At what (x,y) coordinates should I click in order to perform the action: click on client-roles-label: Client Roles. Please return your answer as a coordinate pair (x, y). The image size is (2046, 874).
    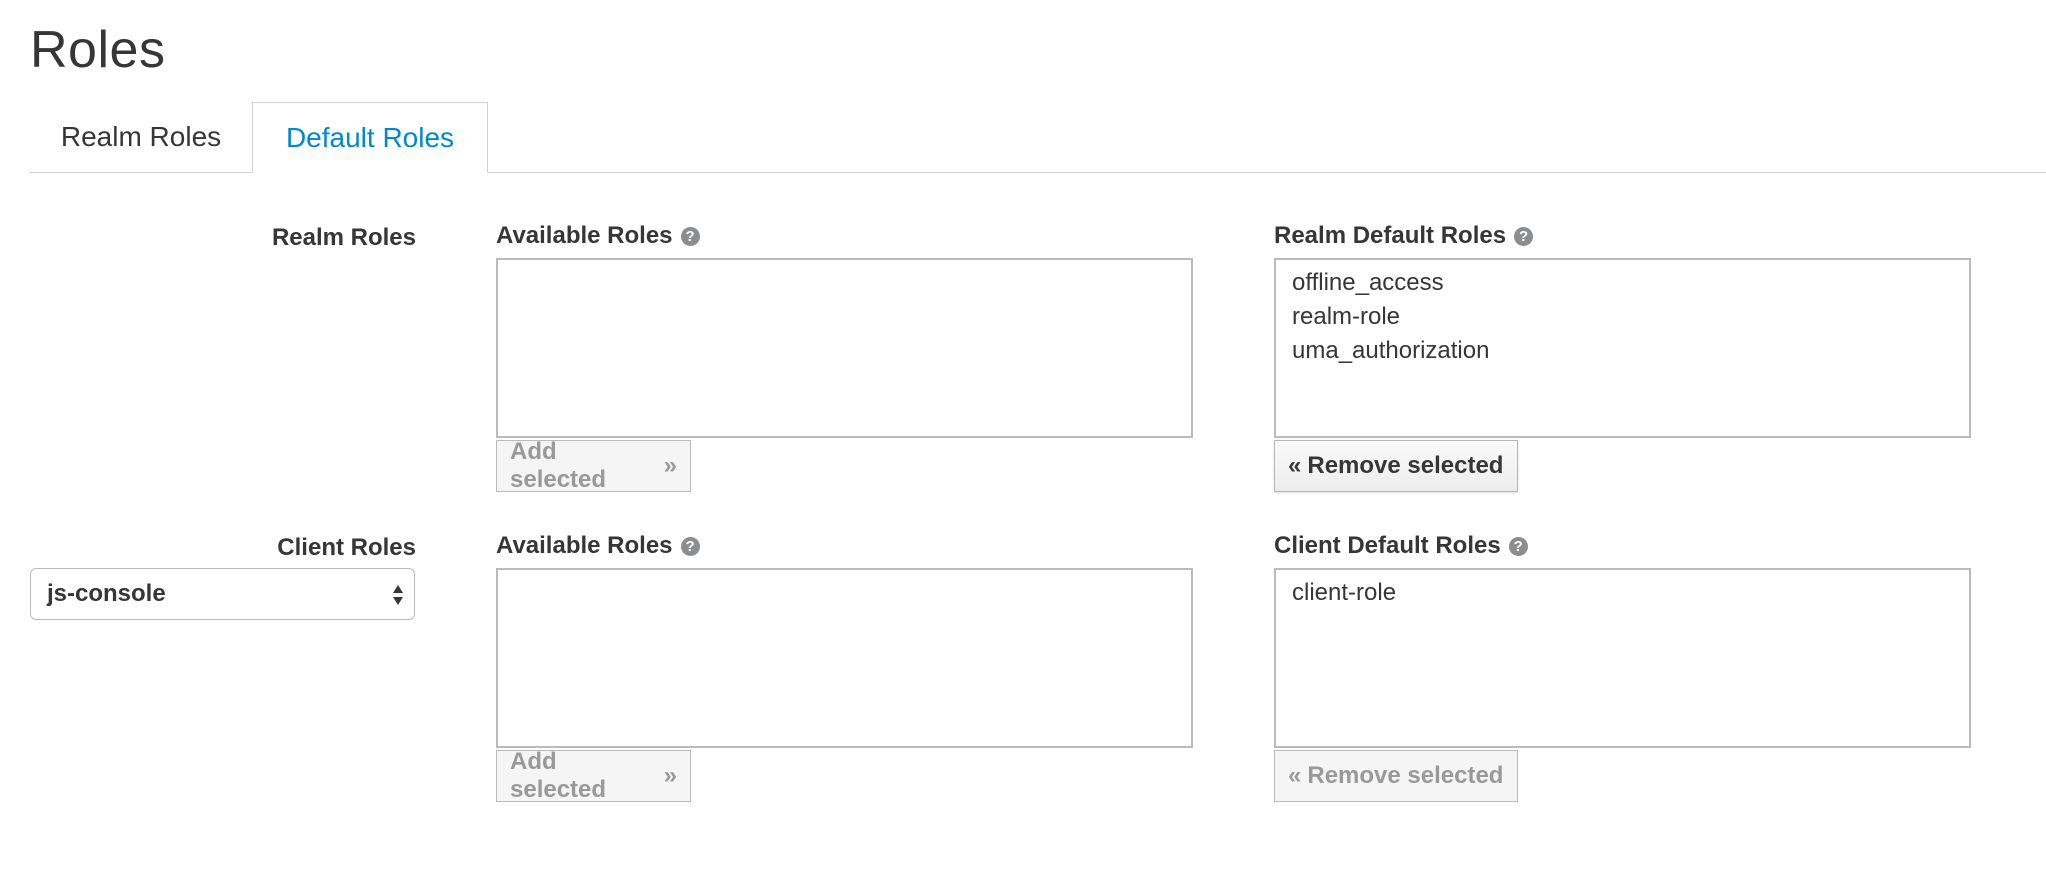
    Looking at the image, I should click on (346, 547).